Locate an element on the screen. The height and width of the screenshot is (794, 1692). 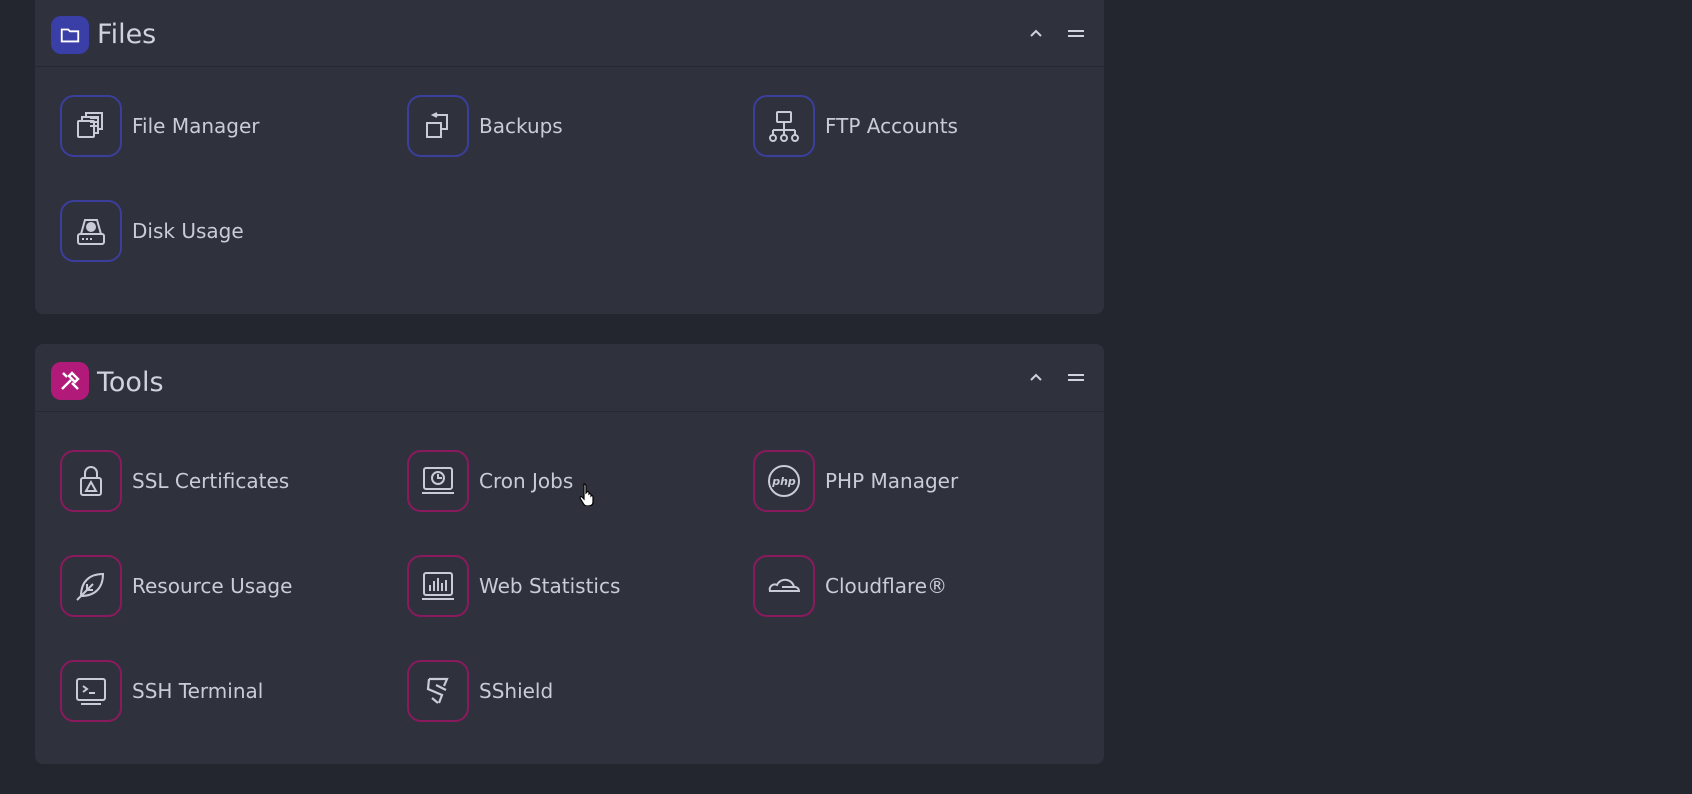
tools-drag-handle is located at coordinates (1076, 378).